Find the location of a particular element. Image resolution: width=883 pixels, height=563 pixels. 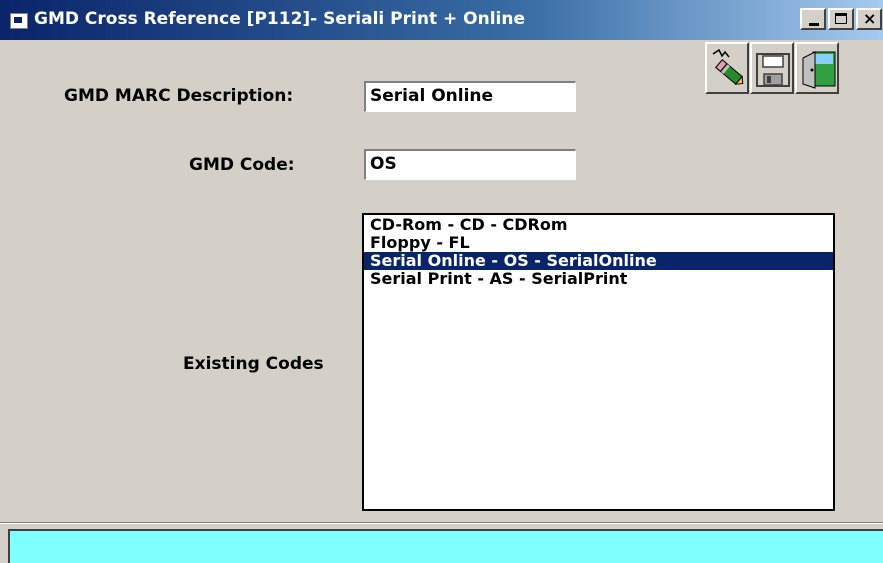

status-panel is located at coordinates (445, 546).